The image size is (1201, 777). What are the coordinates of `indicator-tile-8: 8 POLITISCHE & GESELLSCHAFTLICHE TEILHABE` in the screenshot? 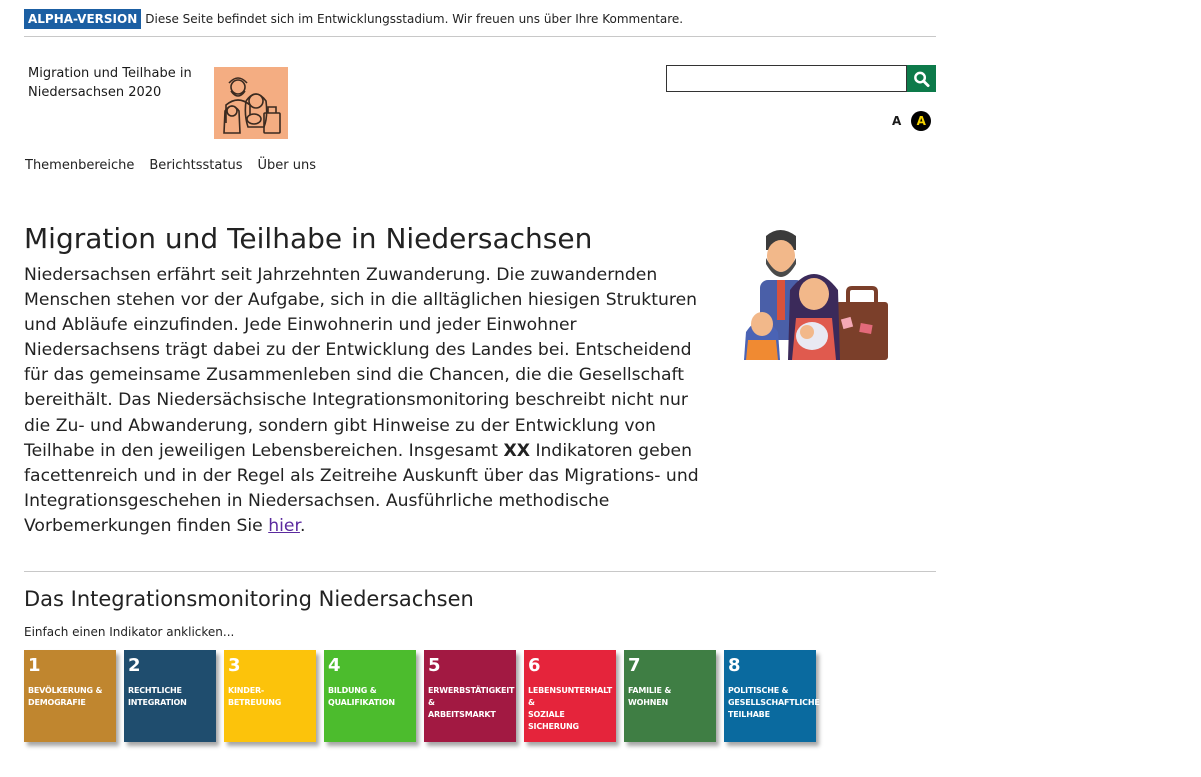 It's located at (772, 696).